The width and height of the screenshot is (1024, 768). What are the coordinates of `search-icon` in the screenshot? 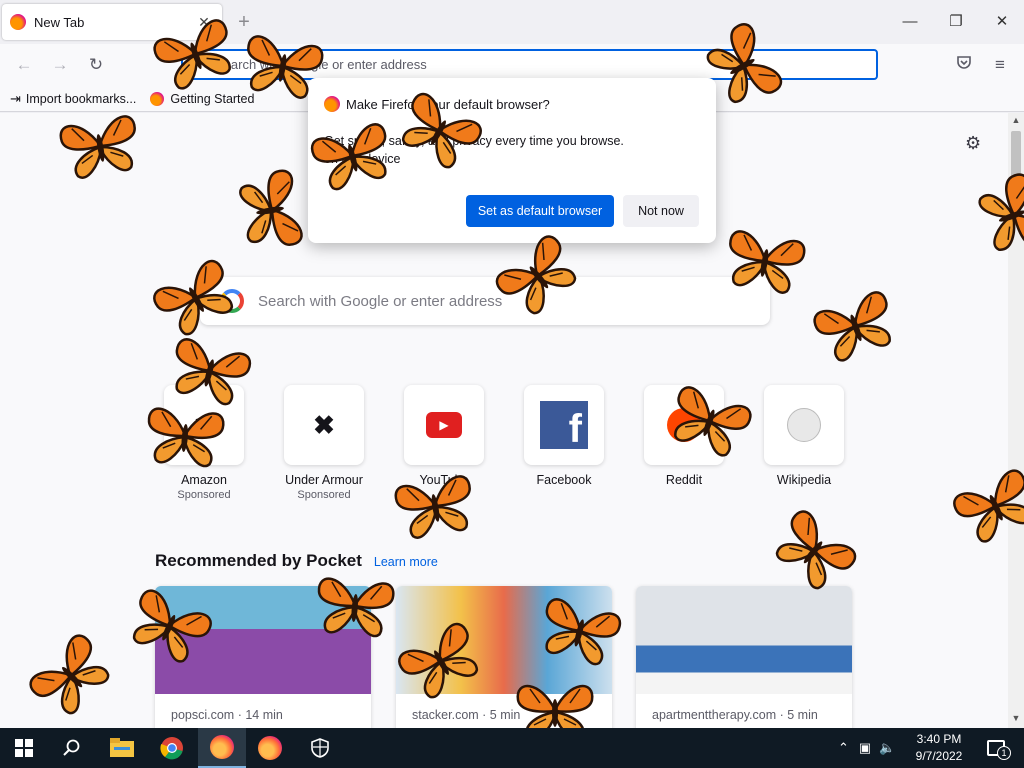 It's located at (72, 748).